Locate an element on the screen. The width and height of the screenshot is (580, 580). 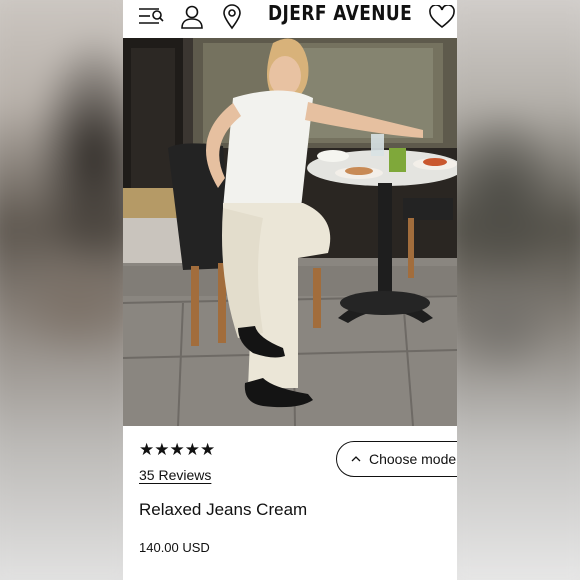
product-title: Relaxed Jeans Cream is located at coordinates (223, 509).